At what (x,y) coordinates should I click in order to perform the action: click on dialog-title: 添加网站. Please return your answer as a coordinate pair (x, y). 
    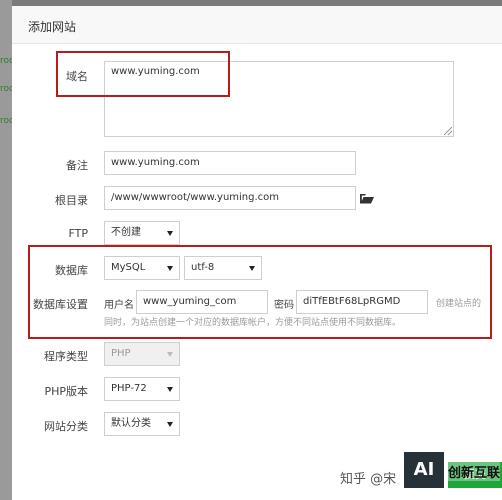
    Looking at the image, I should click on (52, 27).